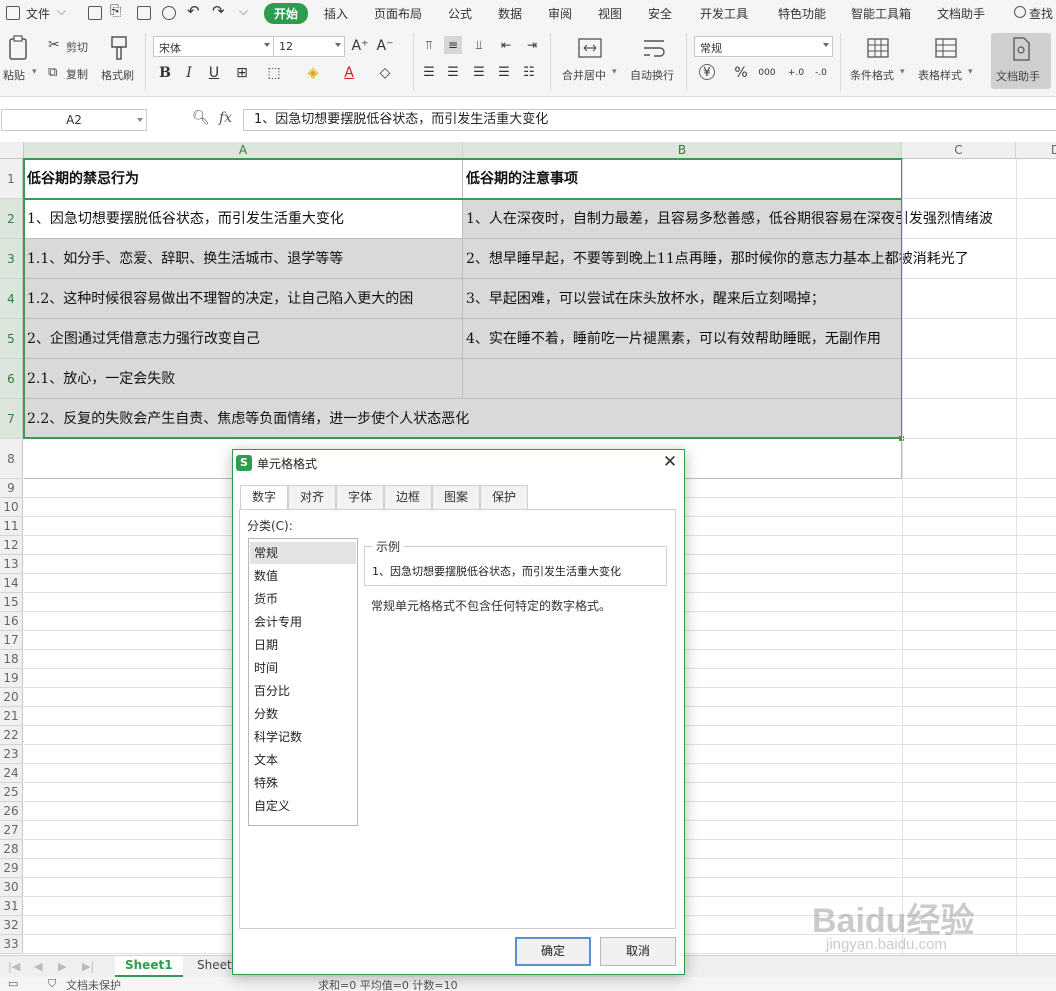 This screenshot has width=1056, height=991. I want to click on tab-security: 安全, so click(660, 13).